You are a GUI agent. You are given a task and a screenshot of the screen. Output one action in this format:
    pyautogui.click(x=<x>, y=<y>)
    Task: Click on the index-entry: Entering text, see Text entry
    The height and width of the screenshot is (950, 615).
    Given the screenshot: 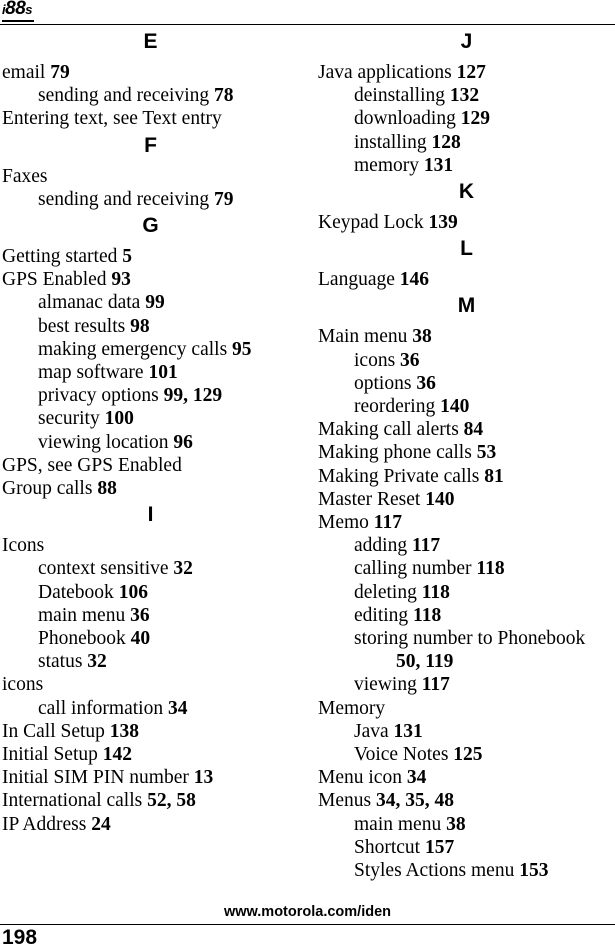 What is the action you would take?
    pyautogui.click(x=150, y=118)
    